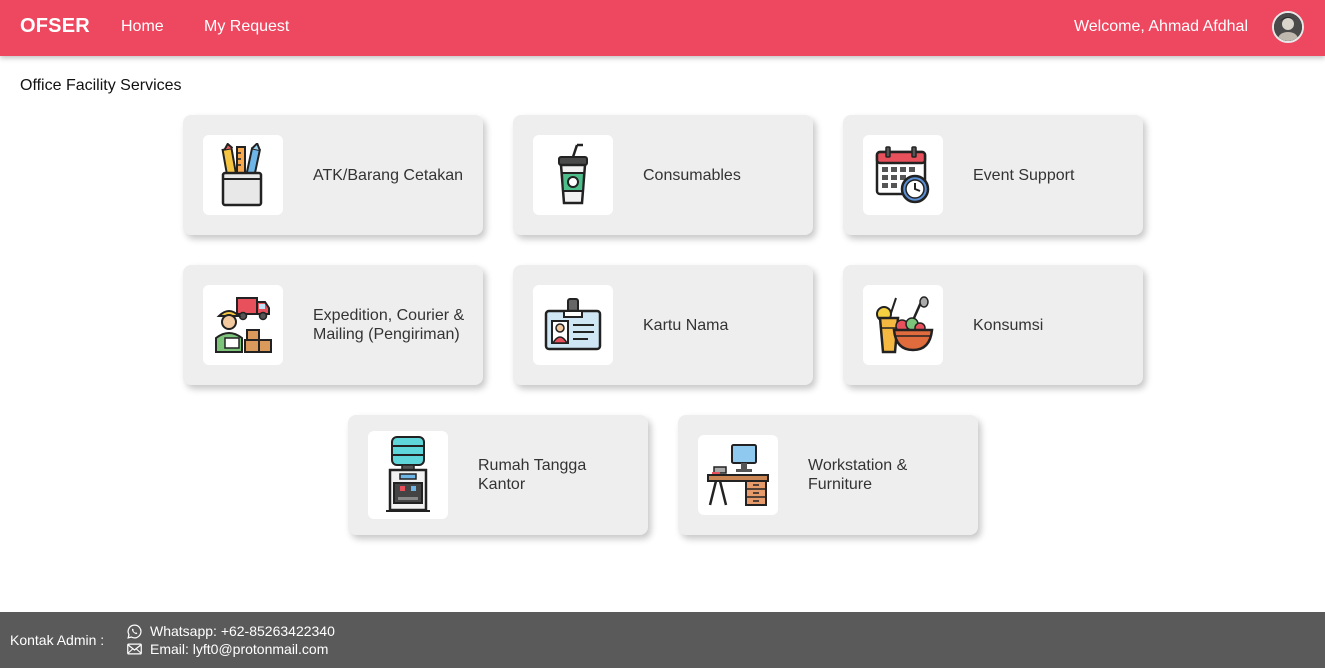  Describe the element at coordinates (692, 175) in the screenshot. I see `card-label: Consumables` at that location.